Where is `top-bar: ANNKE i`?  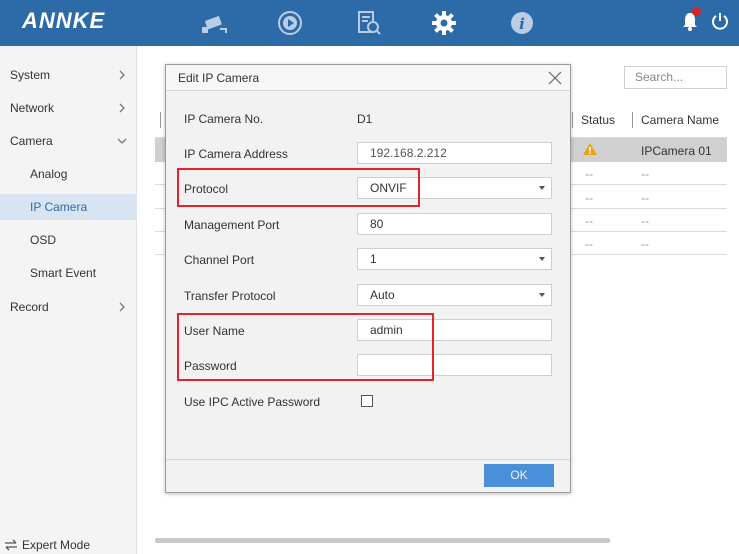
top-bar: ANNKE i is located at coordinates (369, 23).